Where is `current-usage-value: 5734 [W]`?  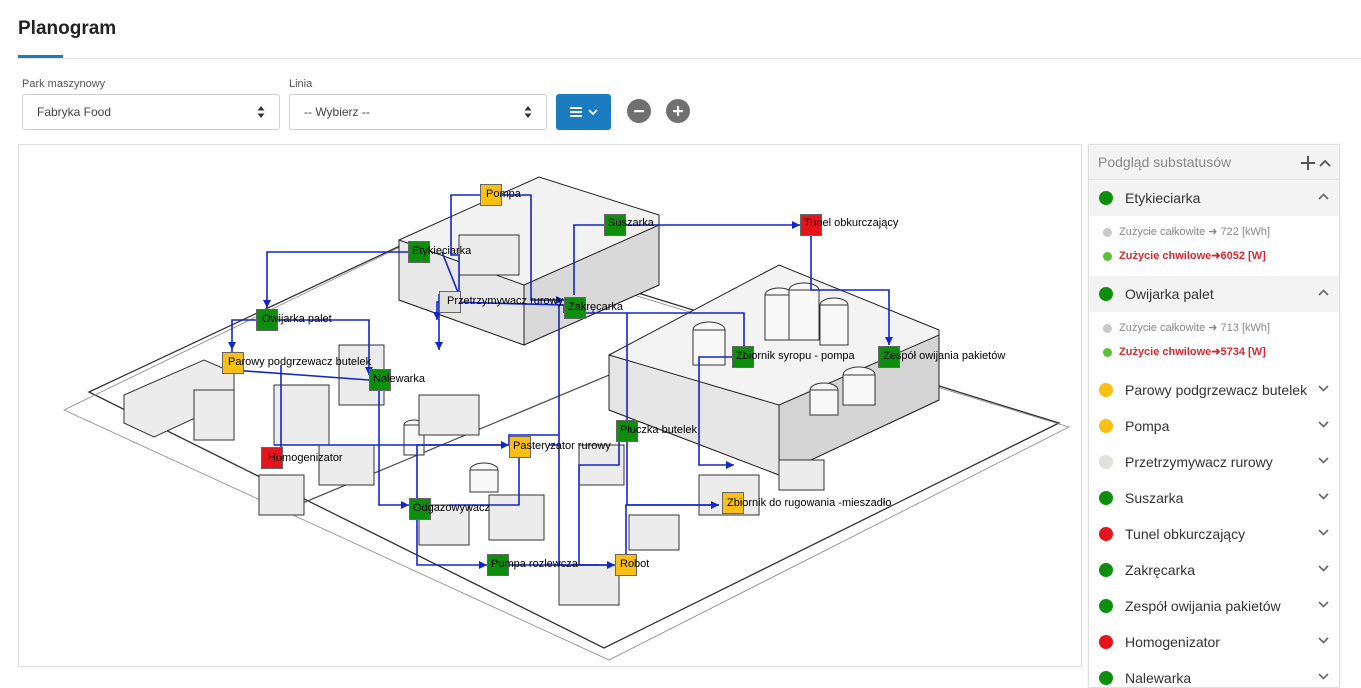 current-usage-value: 5734 [W] is located at coordinates (1243, 352).